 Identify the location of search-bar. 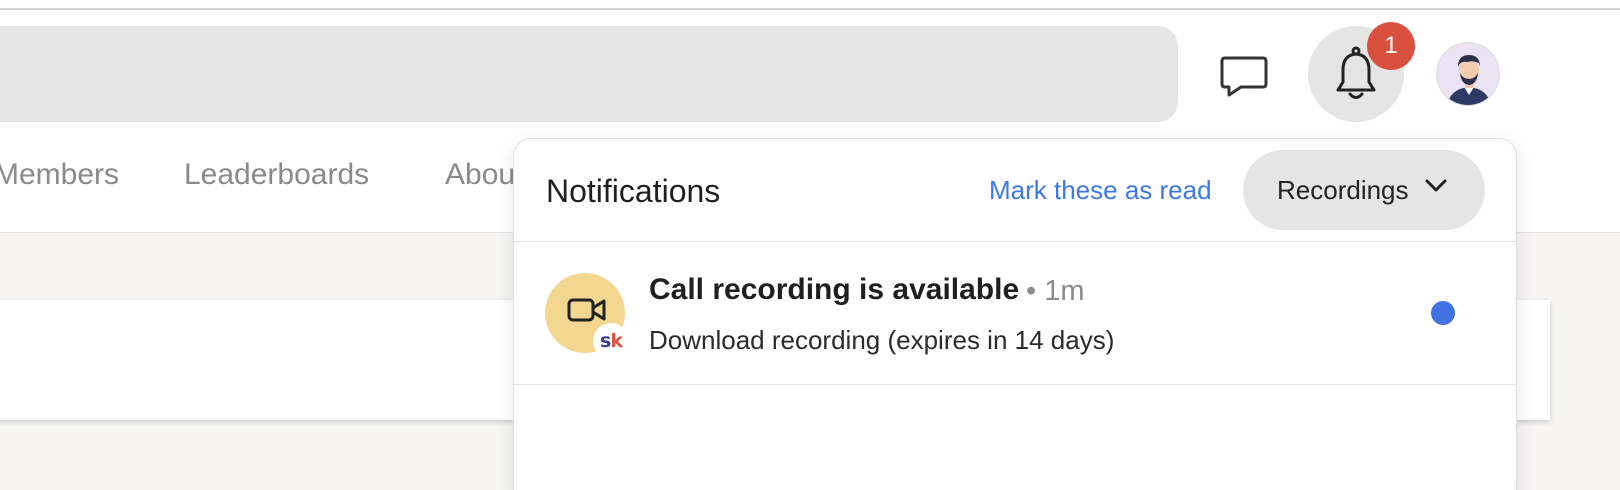
(589, 74).